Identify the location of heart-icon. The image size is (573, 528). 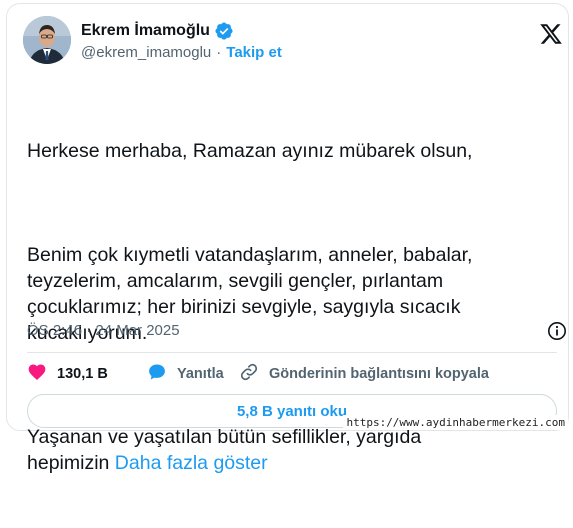
(37, 374).